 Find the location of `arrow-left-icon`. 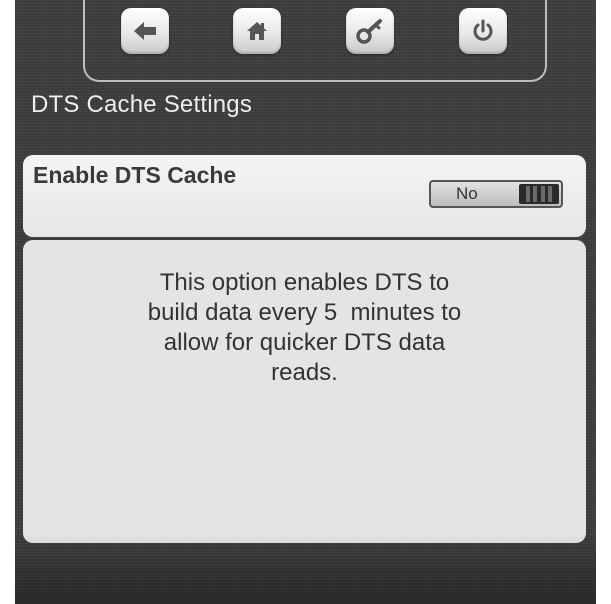

arrow-left-icon is located at coordinates (145, 31).